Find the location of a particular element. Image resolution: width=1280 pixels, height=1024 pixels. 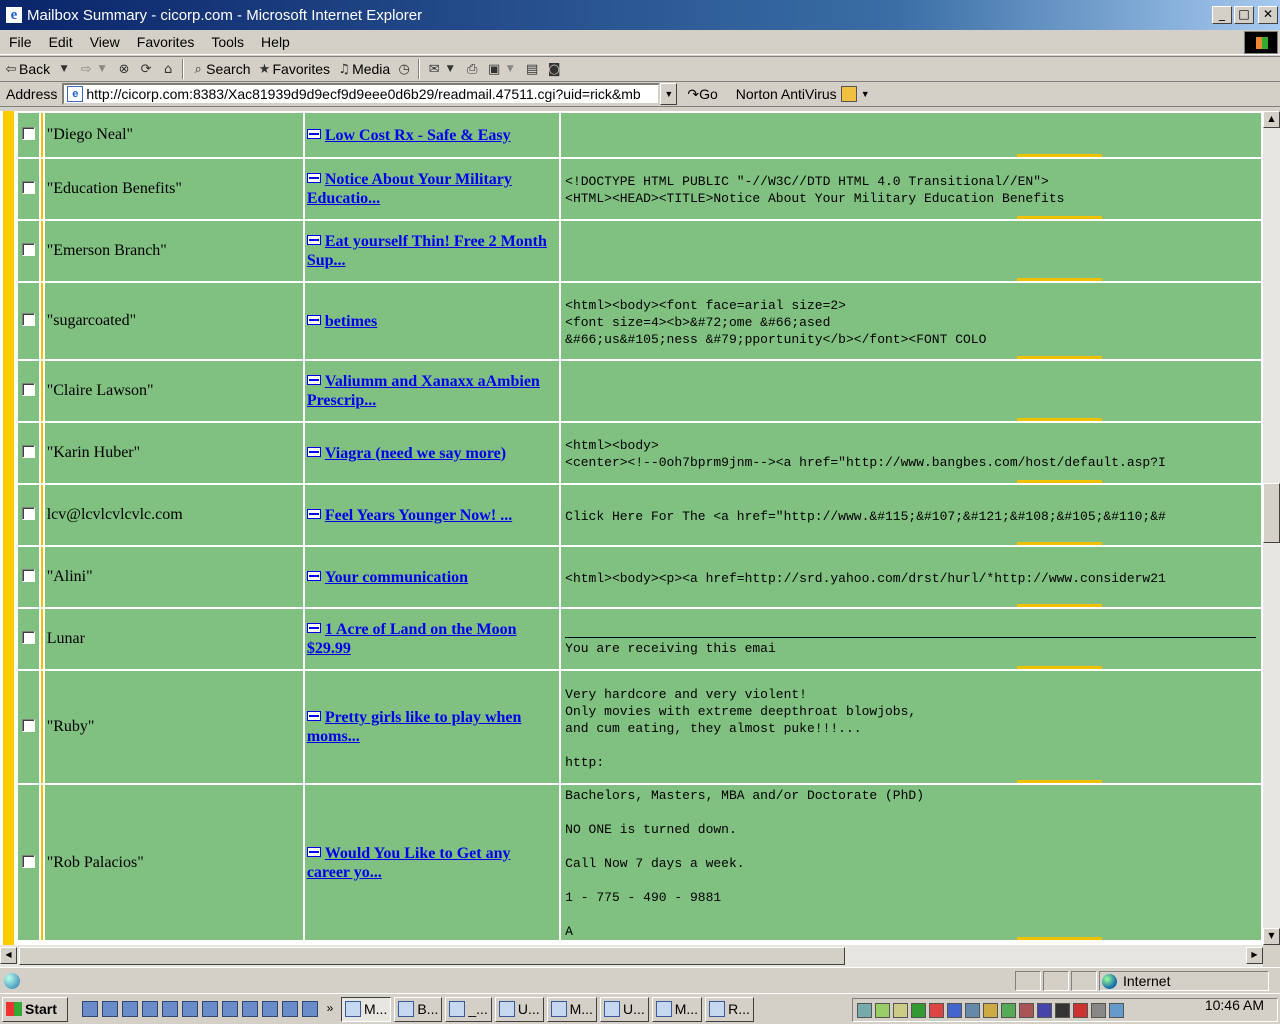

clock: 10:46 AM is located at coordinates (1234, 1005).